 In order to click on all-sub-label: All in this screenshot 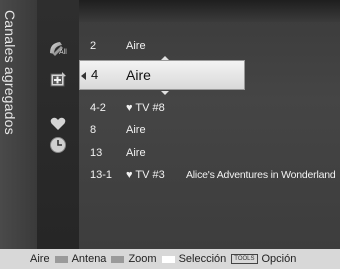, I will do `click(63, 52)`.